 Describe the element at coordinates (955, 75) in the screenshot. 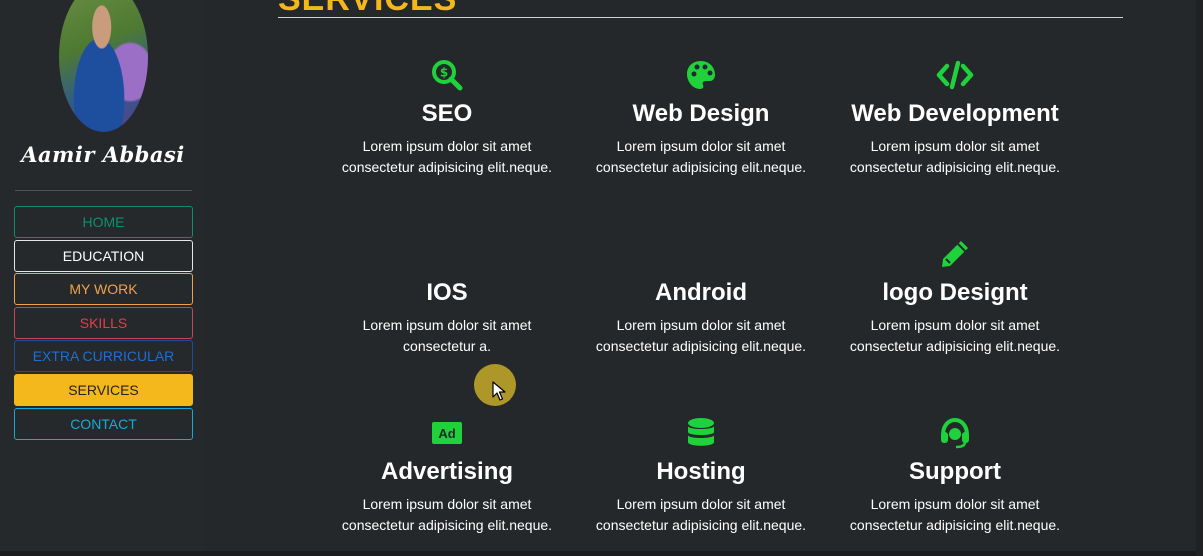

I see `code-icon` at that location.